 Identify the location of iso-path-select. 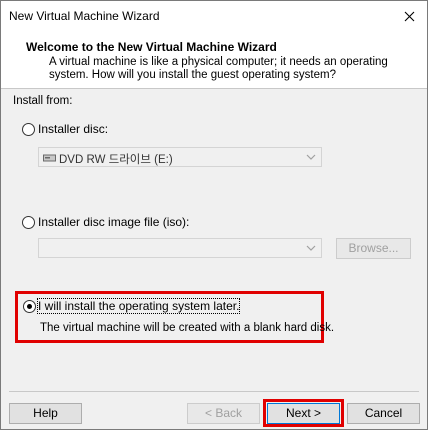
(180, 248).